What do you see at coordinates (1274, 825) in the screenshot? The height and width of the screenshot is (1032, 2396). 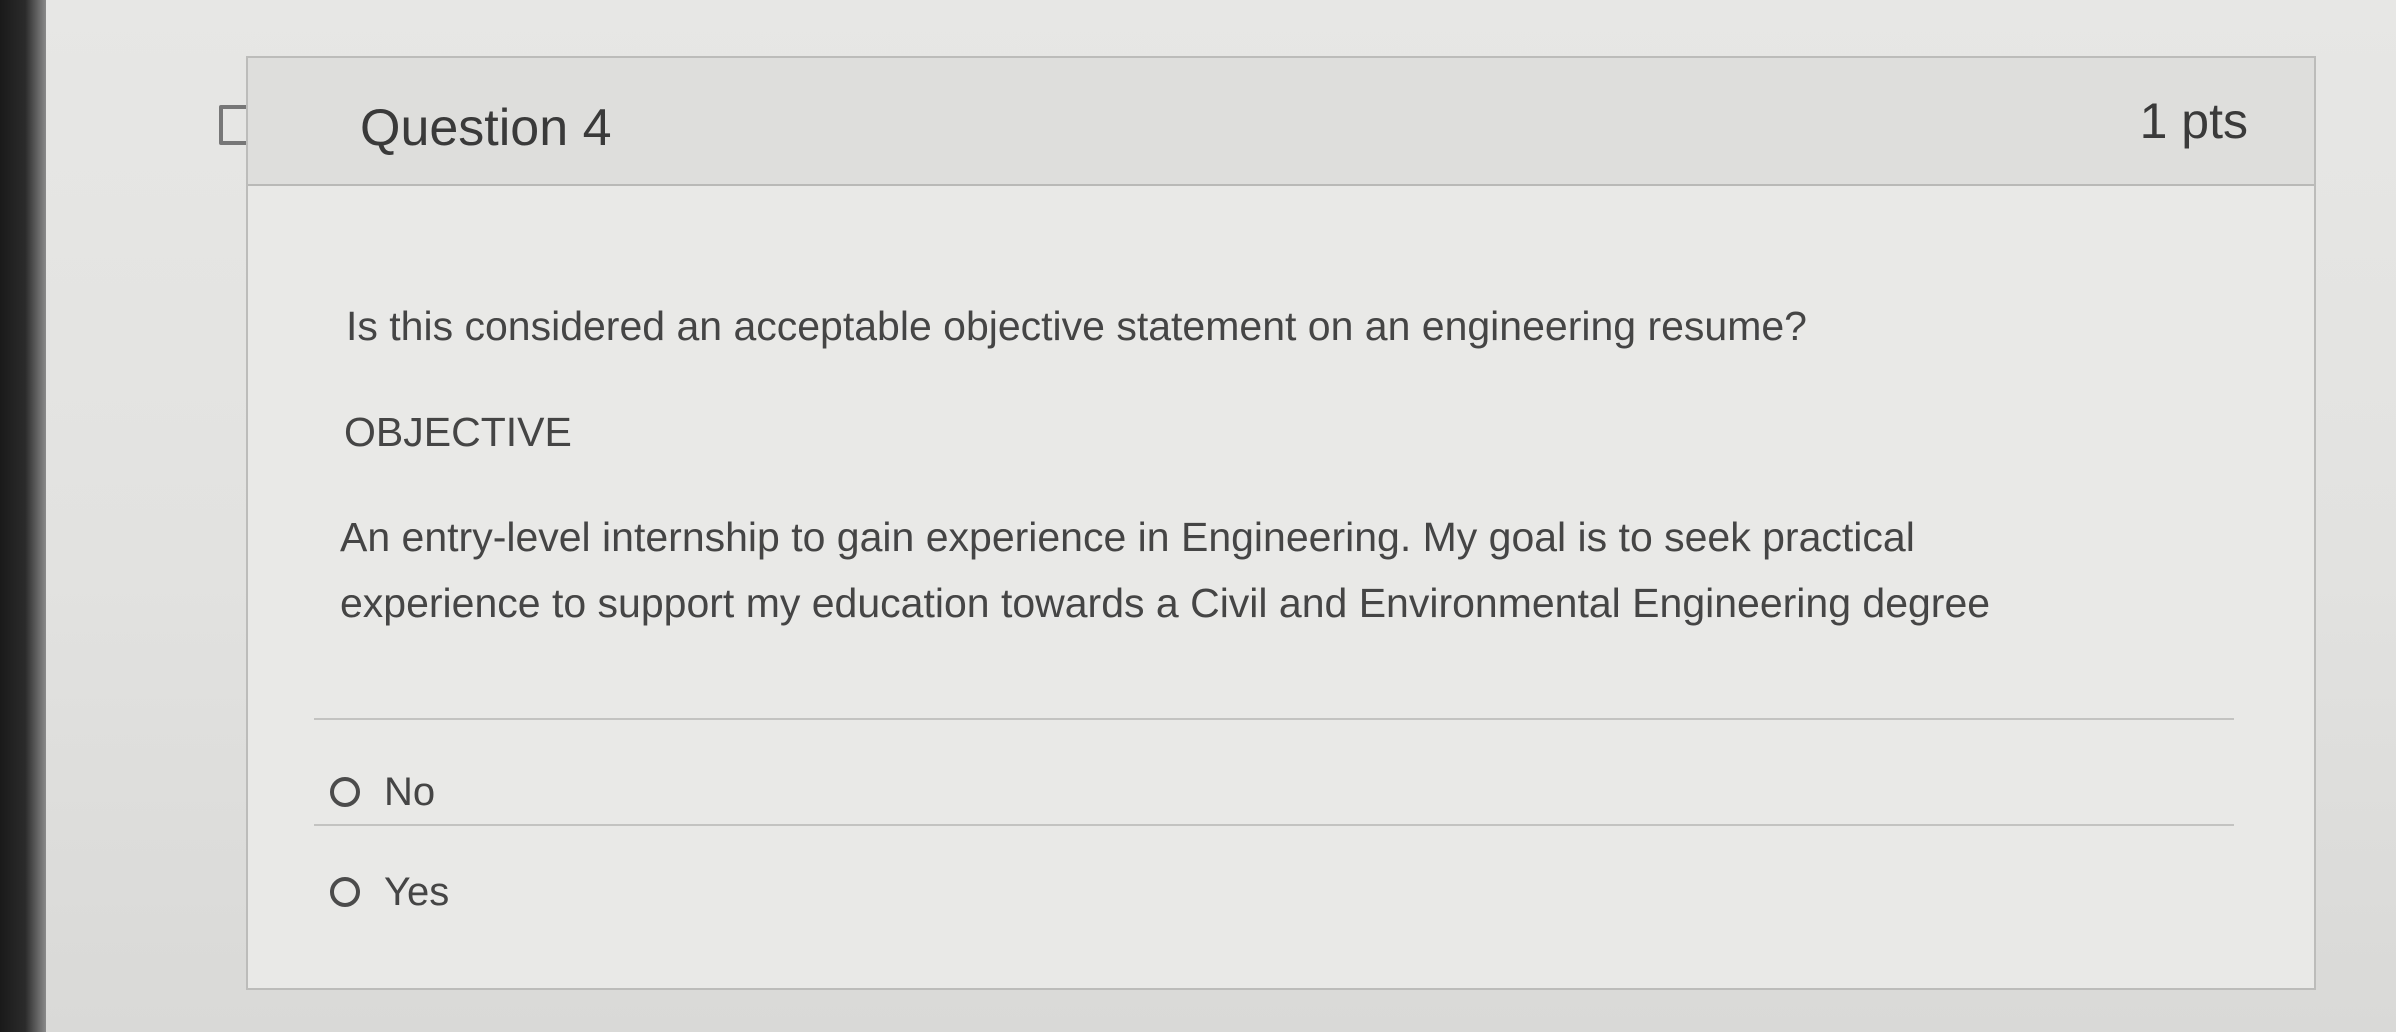 I see `answers-middle-divider` at bounding box center [1274, 825].